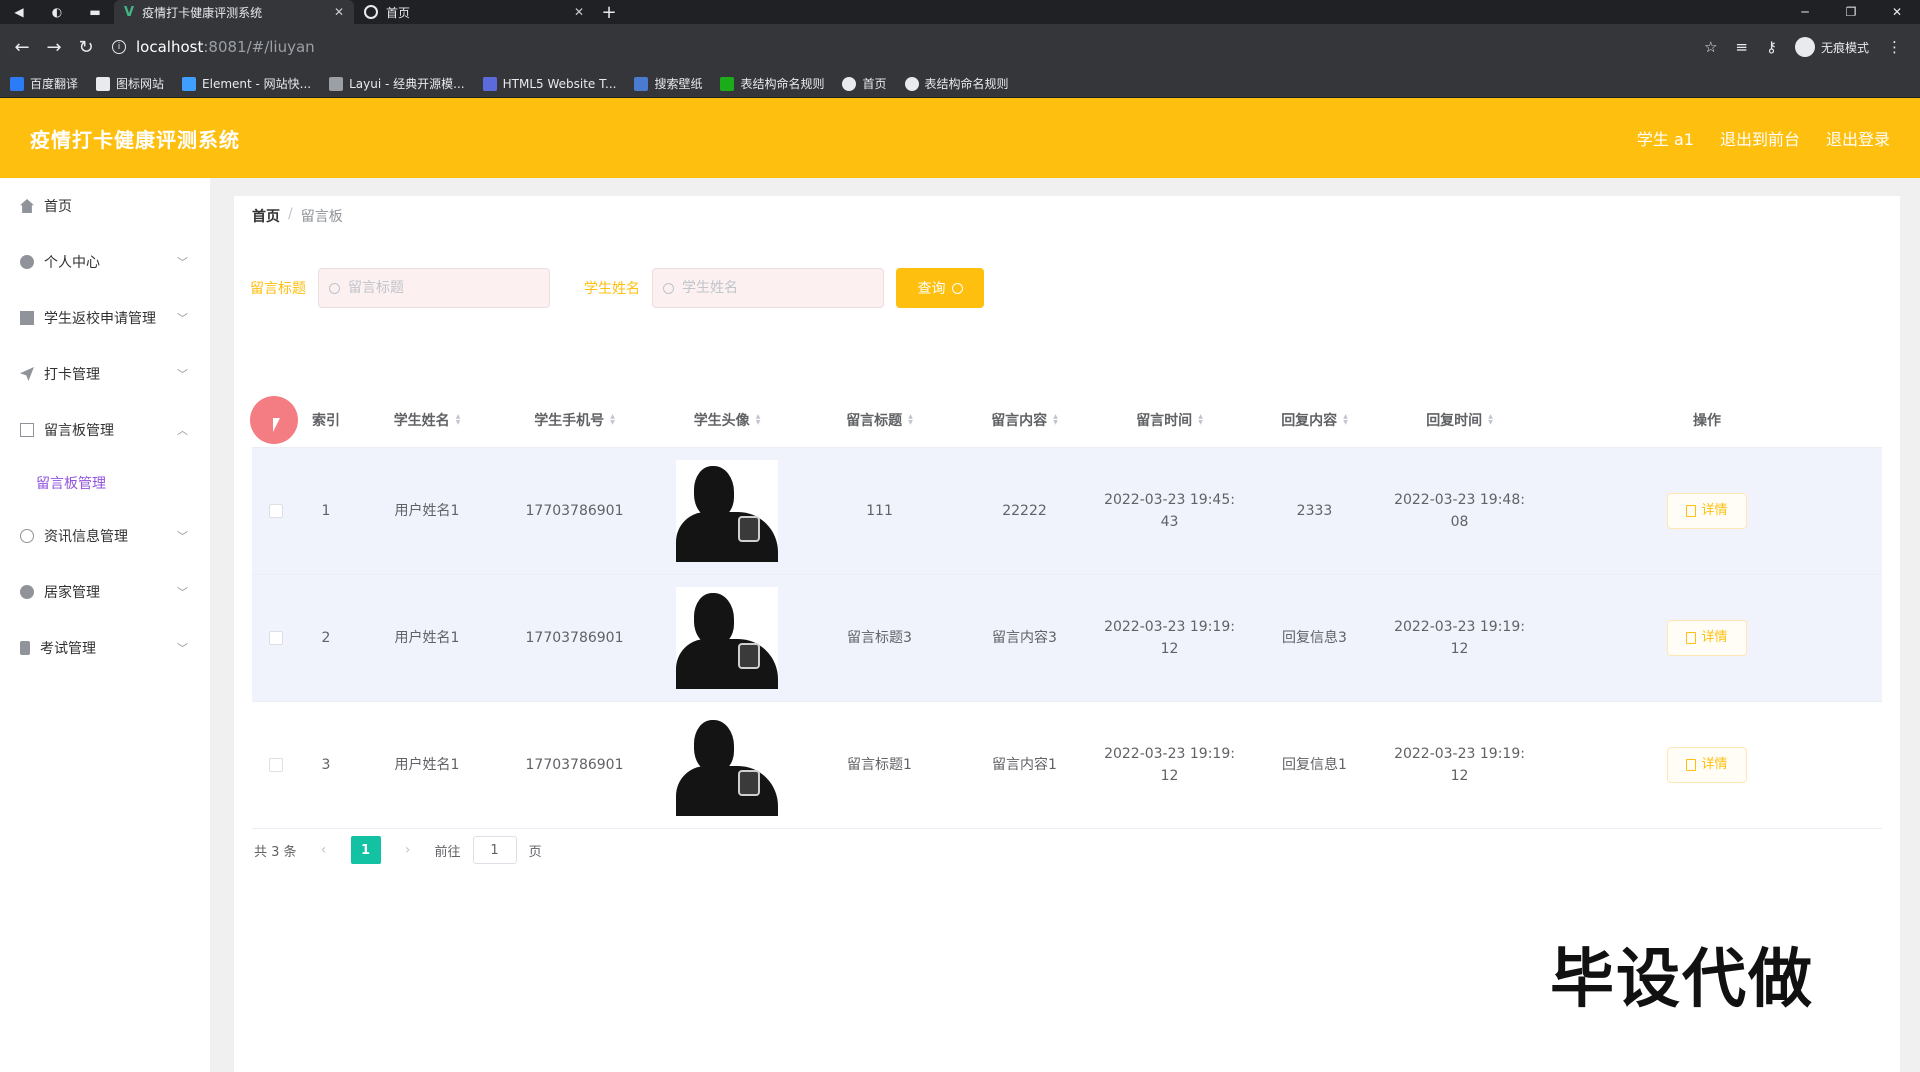  What do you see at coordinates (1771, 47) in the screenshot?
I see `password-key-icon: ⚷` at bounding box center [1771, 47].